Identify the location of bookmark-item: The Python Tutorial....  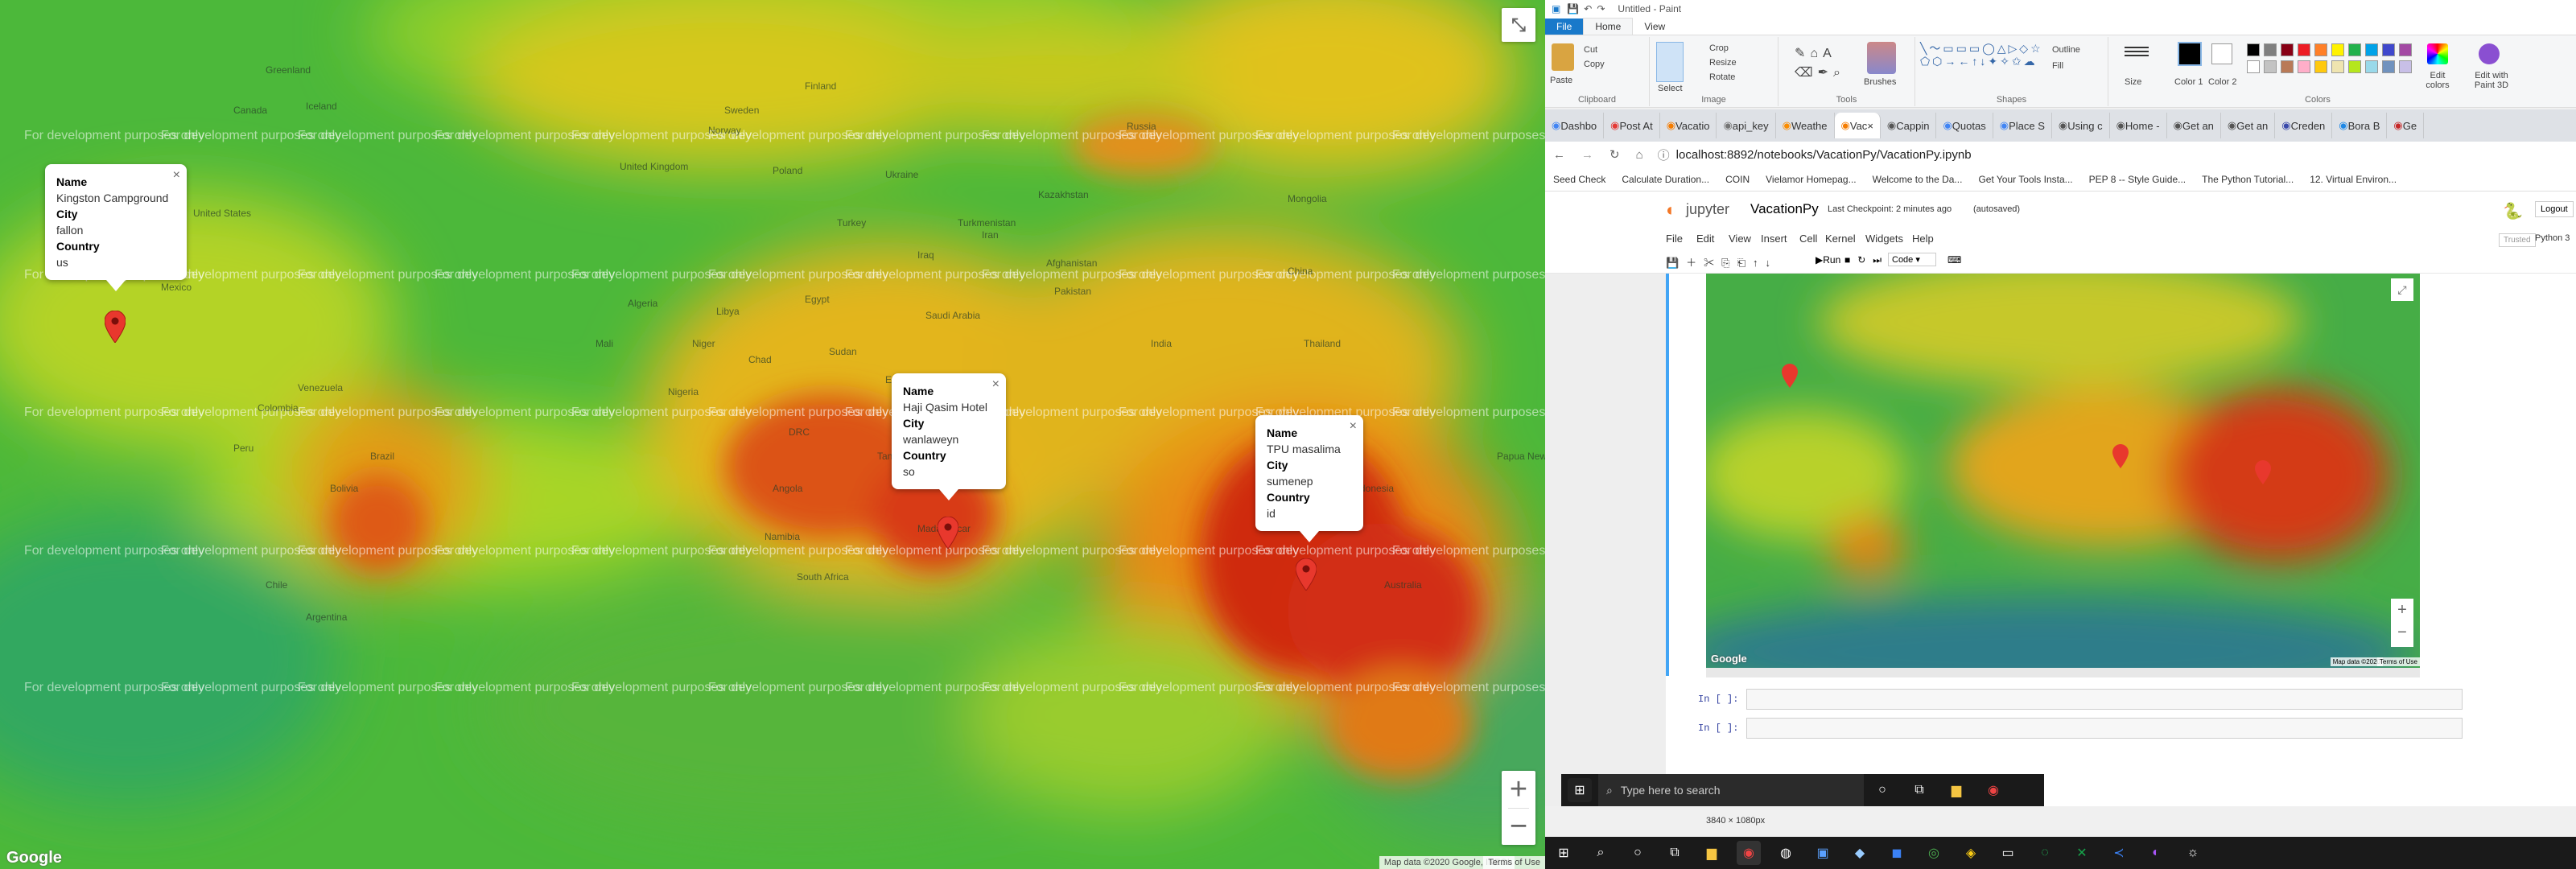
(2248, 179).